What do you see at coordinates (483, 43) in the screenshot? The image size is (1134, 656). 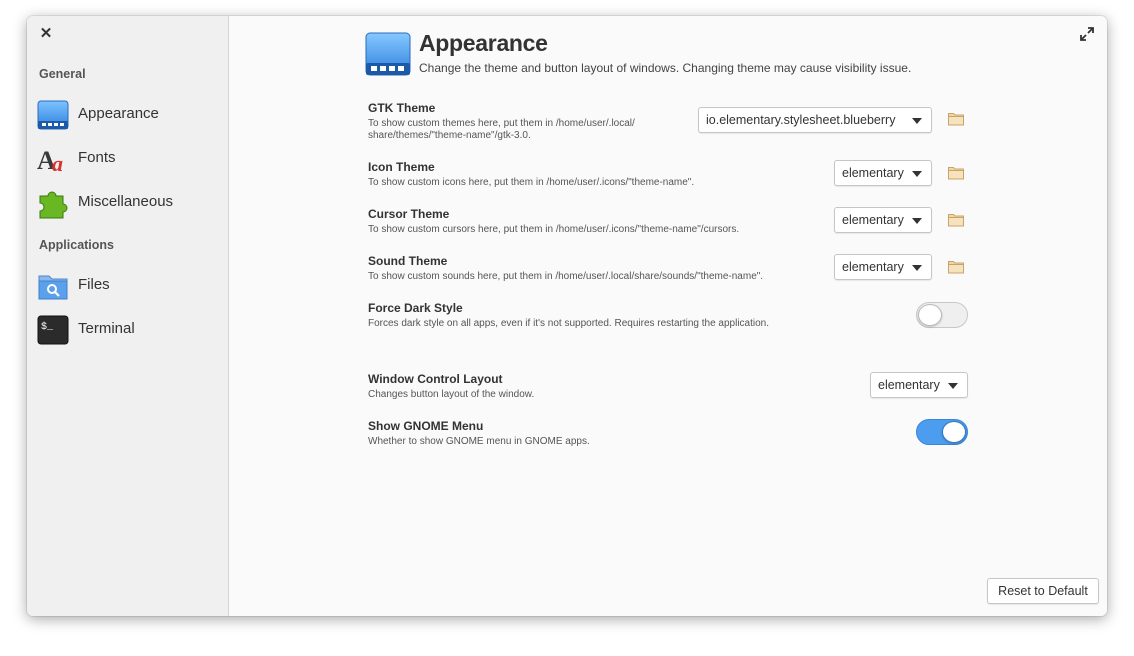 I see `page-title: Appearance` at bounding box center [483, 43].